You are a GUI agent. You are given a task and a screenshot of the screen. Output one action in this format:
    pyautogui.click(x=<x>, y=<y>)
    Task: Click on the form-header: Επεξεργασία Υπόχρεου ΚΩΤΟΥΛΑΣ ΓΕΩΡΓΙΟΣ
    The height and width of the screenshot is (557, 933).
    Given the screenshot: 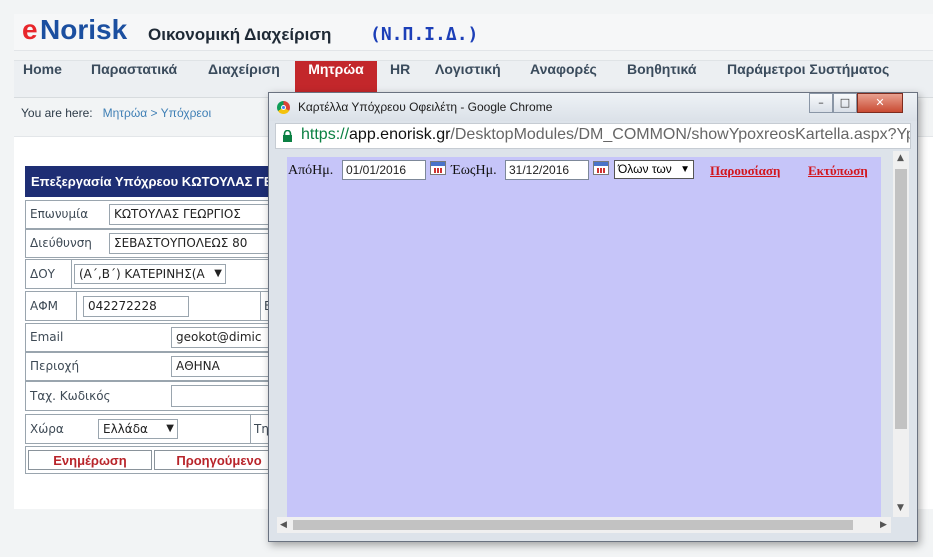 What is the action you would take?
    pyautogui.click(x=150, y=181)
    